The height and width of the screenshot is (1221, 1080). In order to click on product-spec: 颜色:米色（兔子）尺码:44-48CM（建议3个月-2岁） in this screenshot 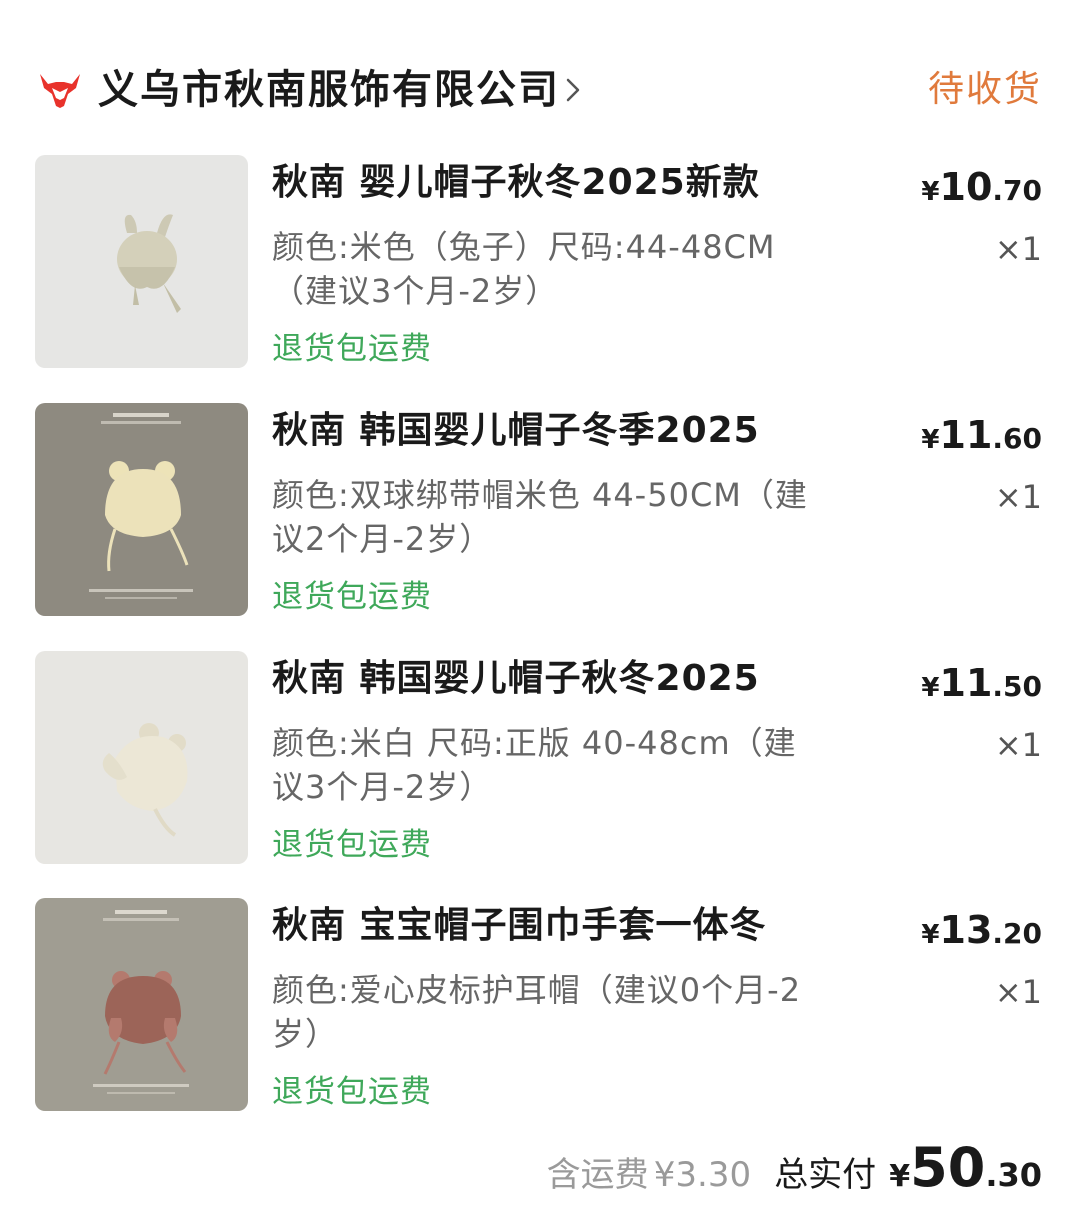, I will do `click(542, 269)`.